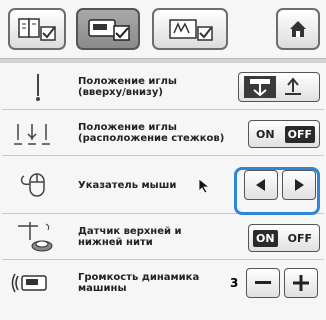 The width and height of the screenshot is (326, 320). I want to click on setting-row-needle-position-up-down: Положение иглы (вверху/внизу), so click(163, 87).